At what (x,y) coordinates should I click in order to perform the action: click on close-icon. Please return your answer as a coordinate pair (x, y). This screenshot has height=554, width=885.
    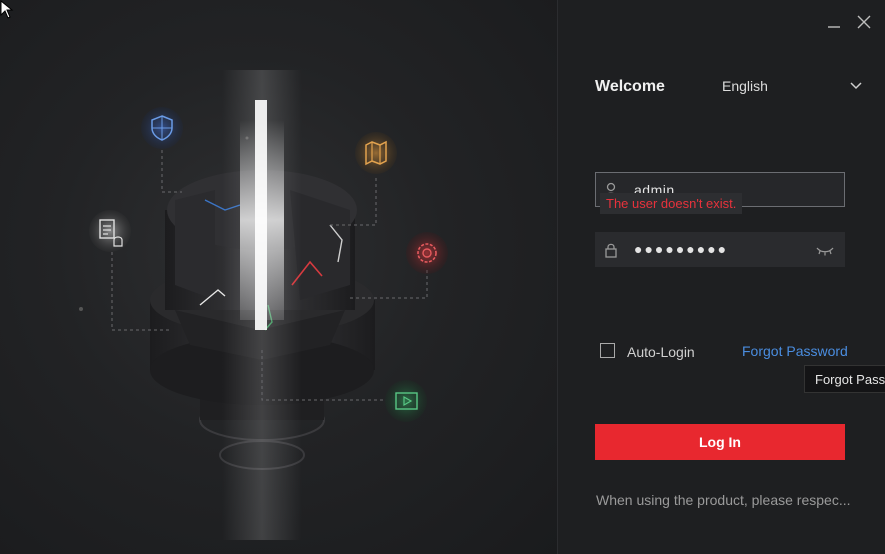
    Looking at the image, I should click on (864, 22).